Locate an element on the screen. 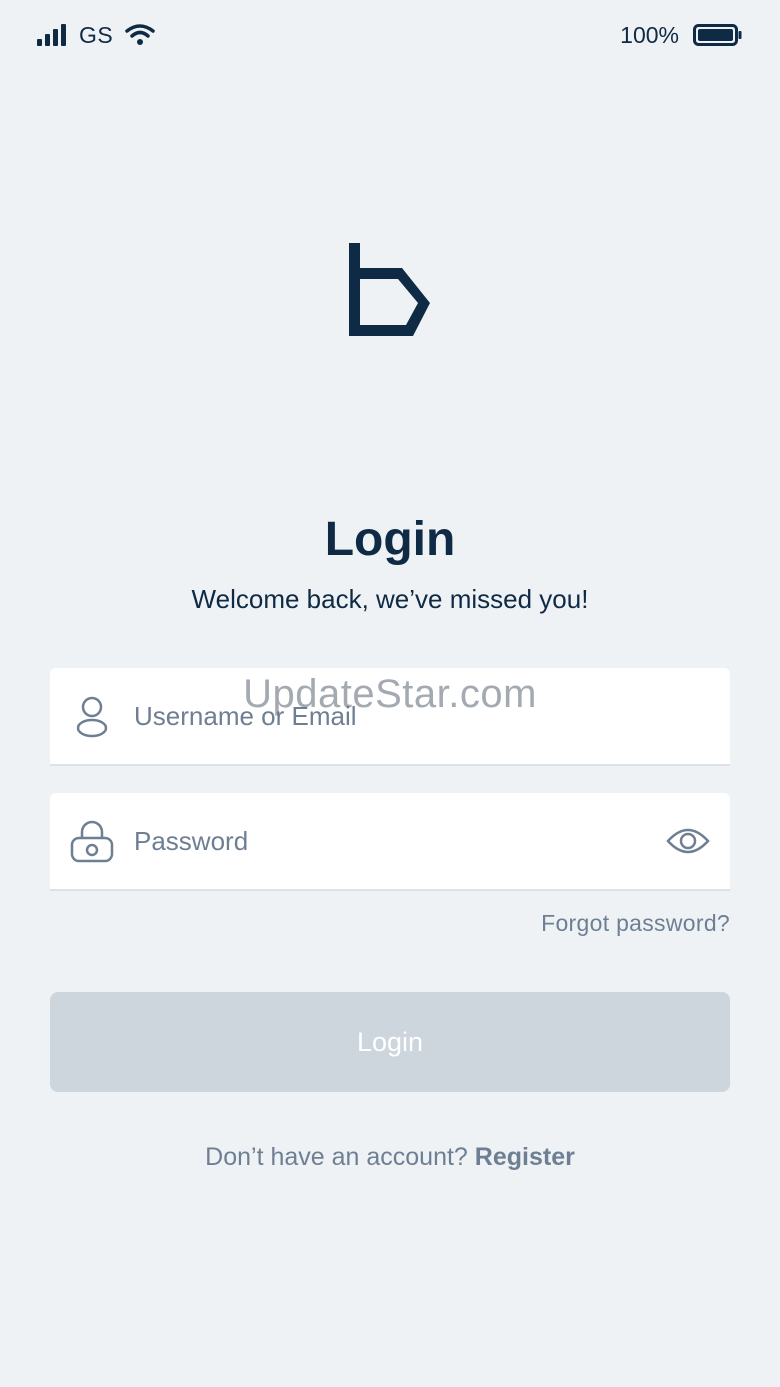 The height and width of the screenshot is (1387, 780). wifi-icon is located at coordinates (140, 34).